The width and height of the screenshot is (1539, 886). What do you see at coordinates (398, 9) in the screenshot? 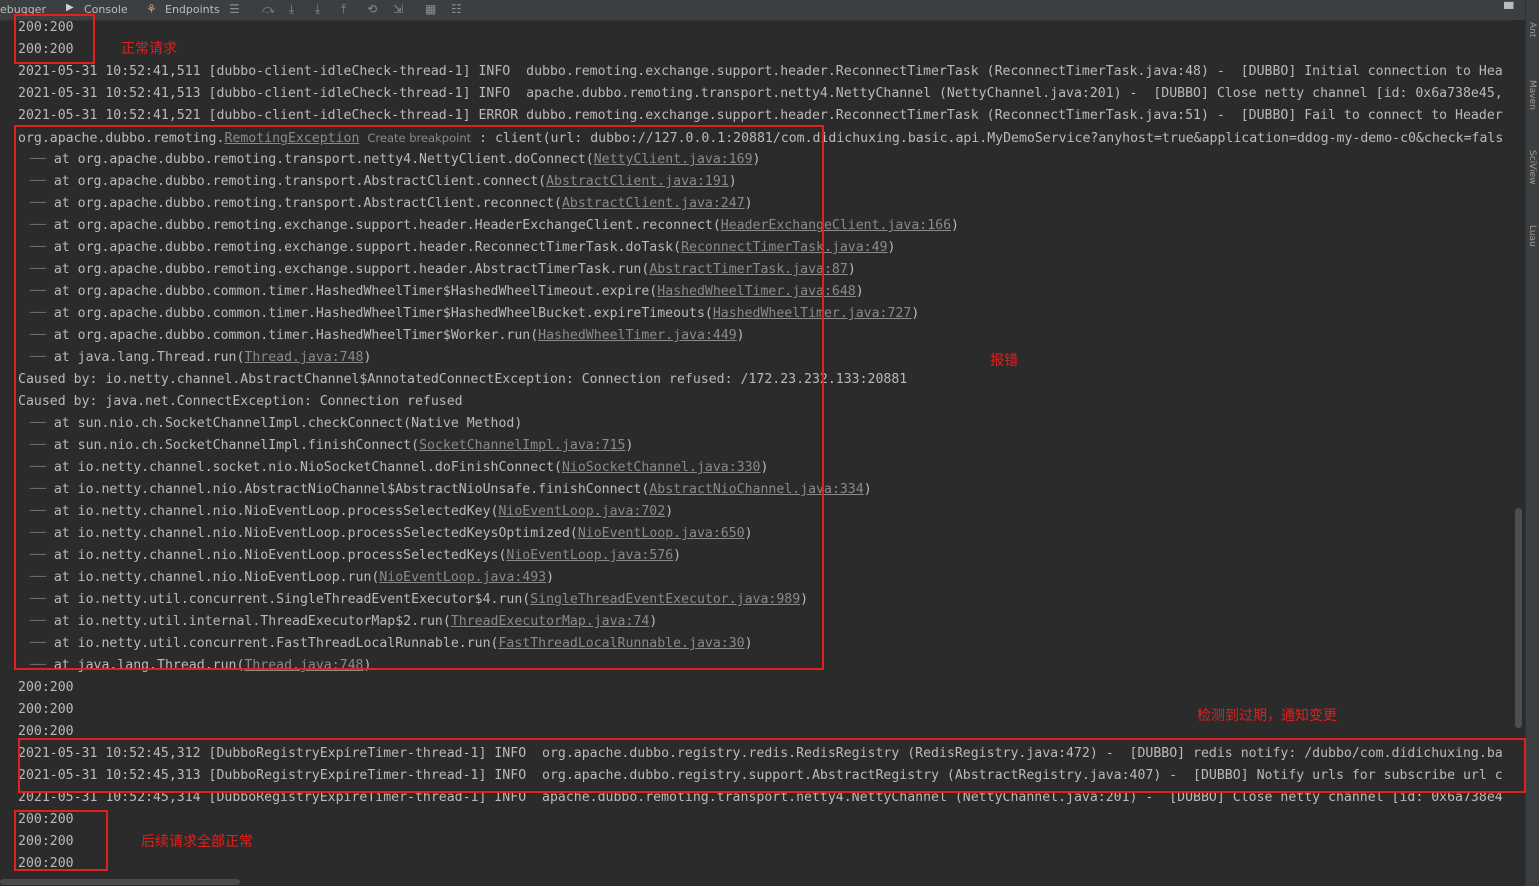
I see `run-to-cursor-icon: ⇲` at bounding box center [398, 9].